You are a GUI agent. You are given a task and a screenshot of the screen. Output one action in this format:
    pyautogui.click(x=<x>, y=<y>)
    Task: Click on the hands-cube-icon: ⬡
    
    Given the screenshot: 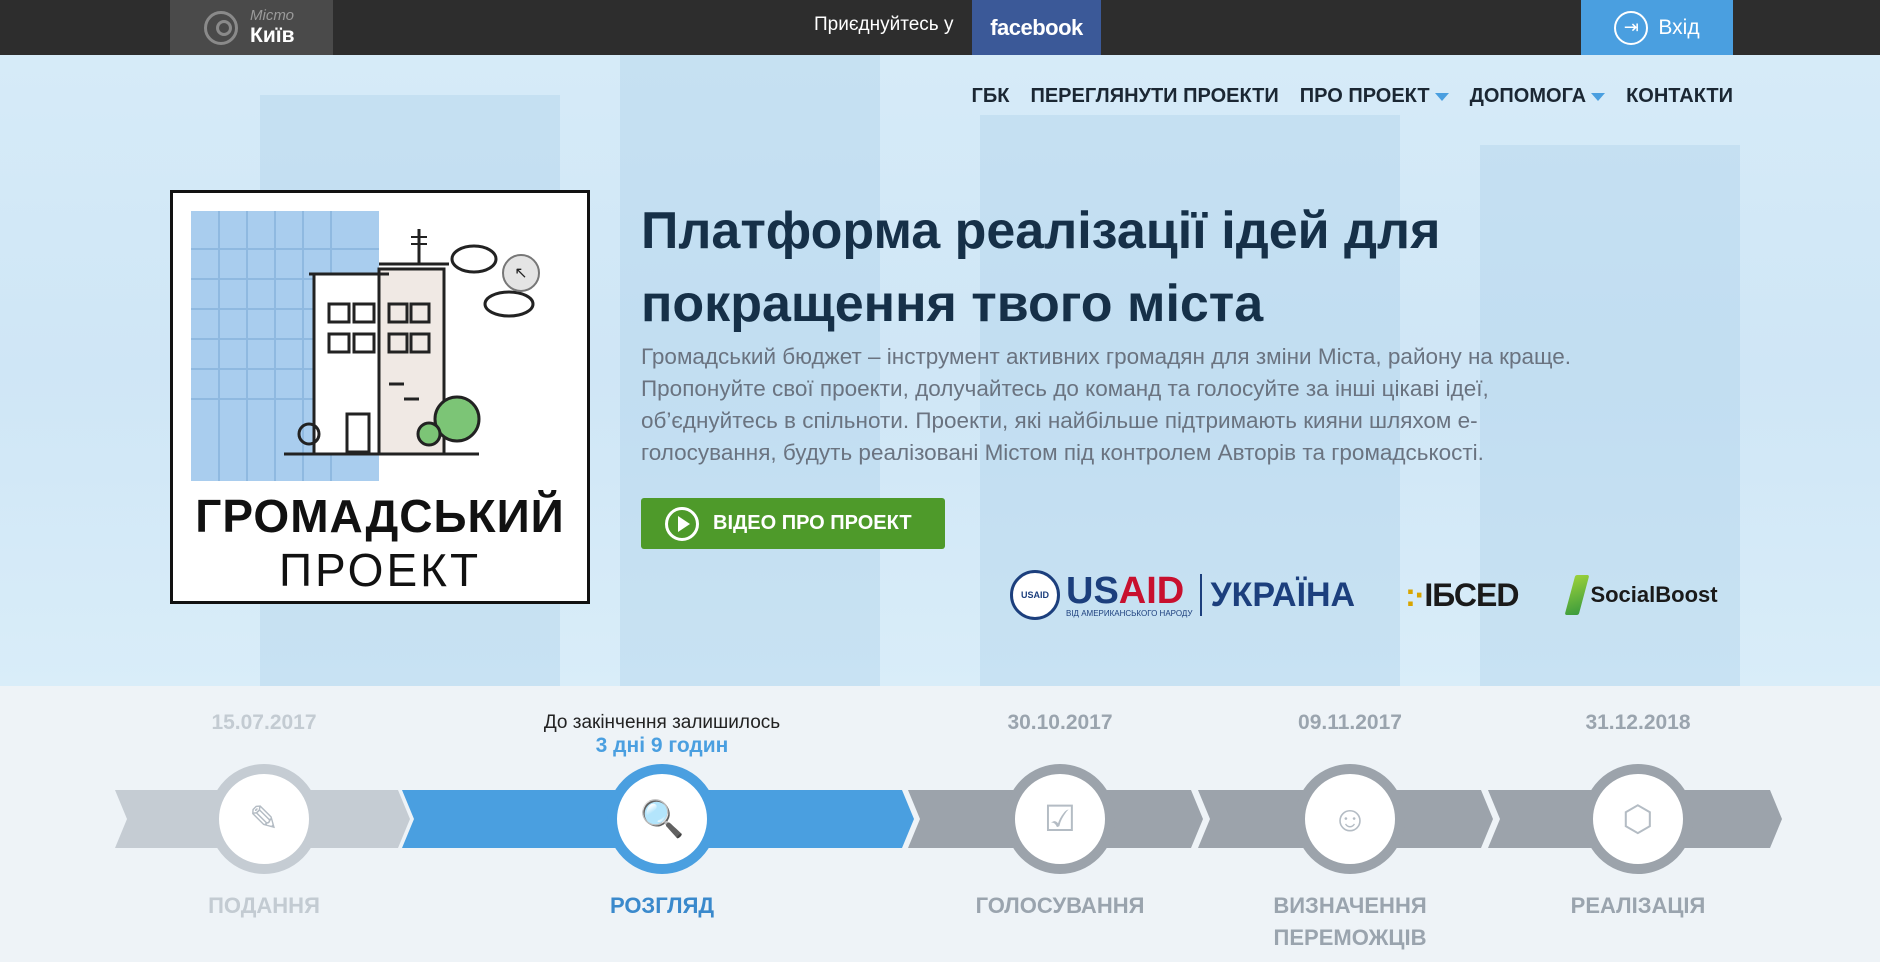 What is the action you would take?
    pyautogui.click(x=1638, y=818)
    